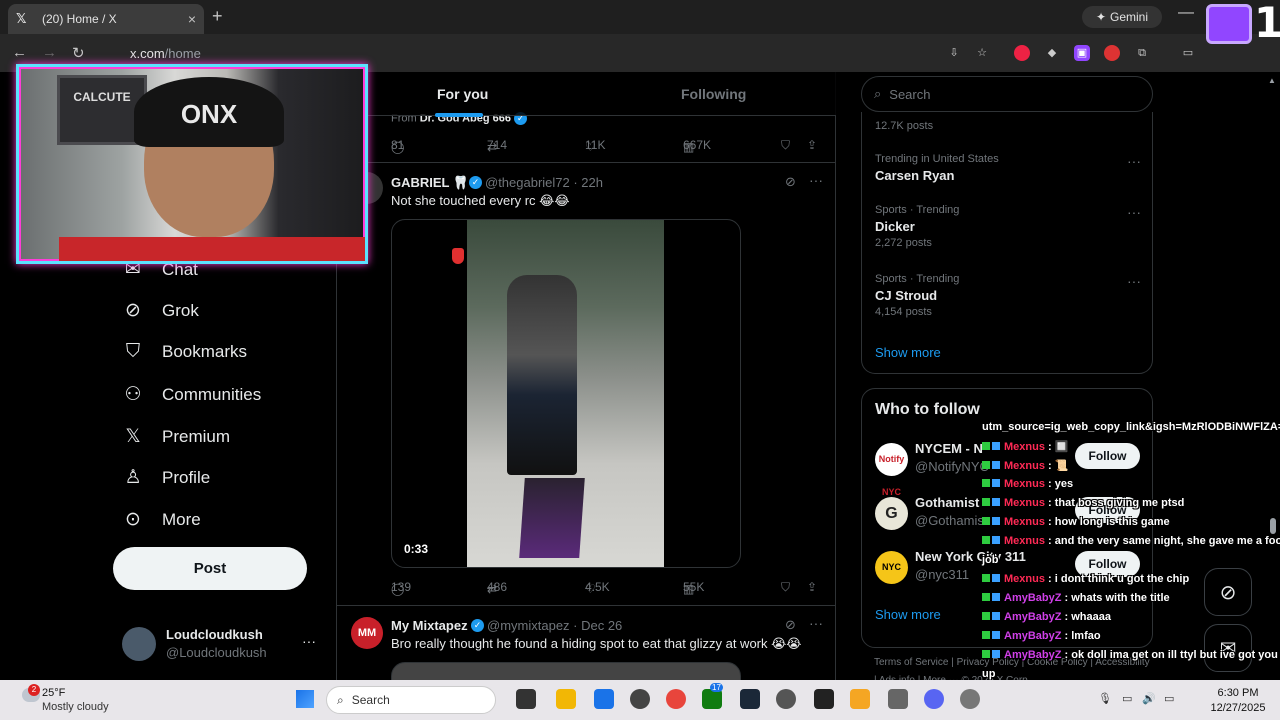  What do you see at coordinates (82, 700) in the screenshot?
I see `weather-widget: 2 25°F Mostly cloudy` at bounding box center [82, 700].